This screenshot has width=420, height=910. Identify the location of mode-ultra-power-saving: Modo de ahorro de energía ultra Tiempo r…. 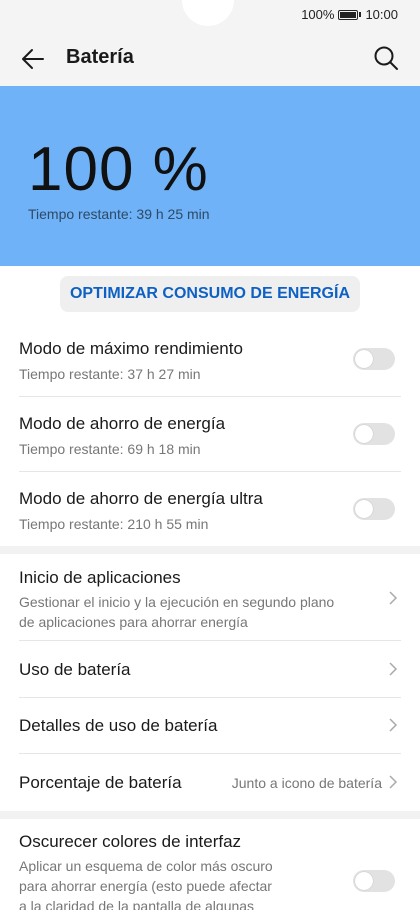
(210, 512).